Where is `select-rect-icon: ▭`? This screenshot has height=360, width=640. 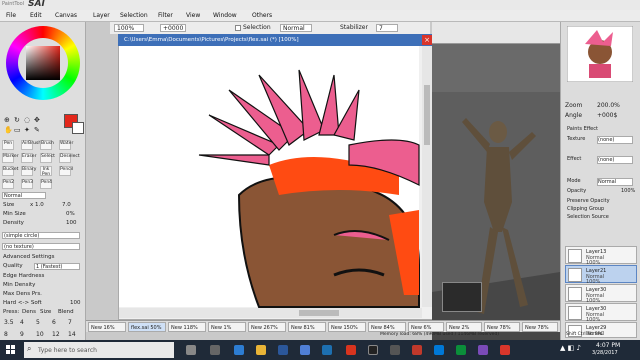
select-rect-icon: ▭ is located at coordinates (17, 130).